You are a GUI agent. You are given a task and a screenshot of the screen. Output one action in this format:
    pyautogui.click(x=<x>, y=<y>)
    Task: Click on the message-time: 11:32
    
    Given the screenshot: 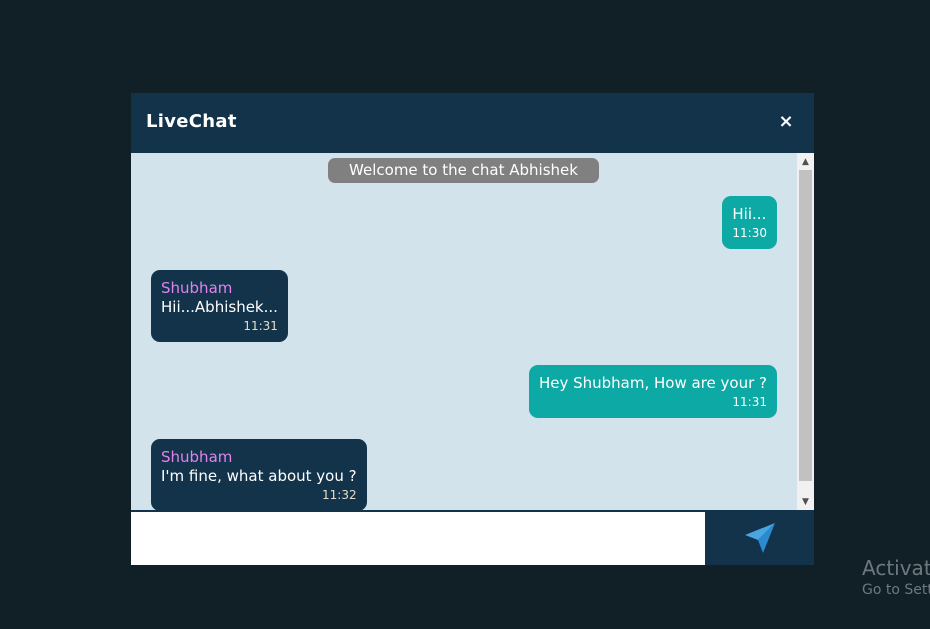 What is the action you would take?
    pyautogui.click(x=339, y=495)
    